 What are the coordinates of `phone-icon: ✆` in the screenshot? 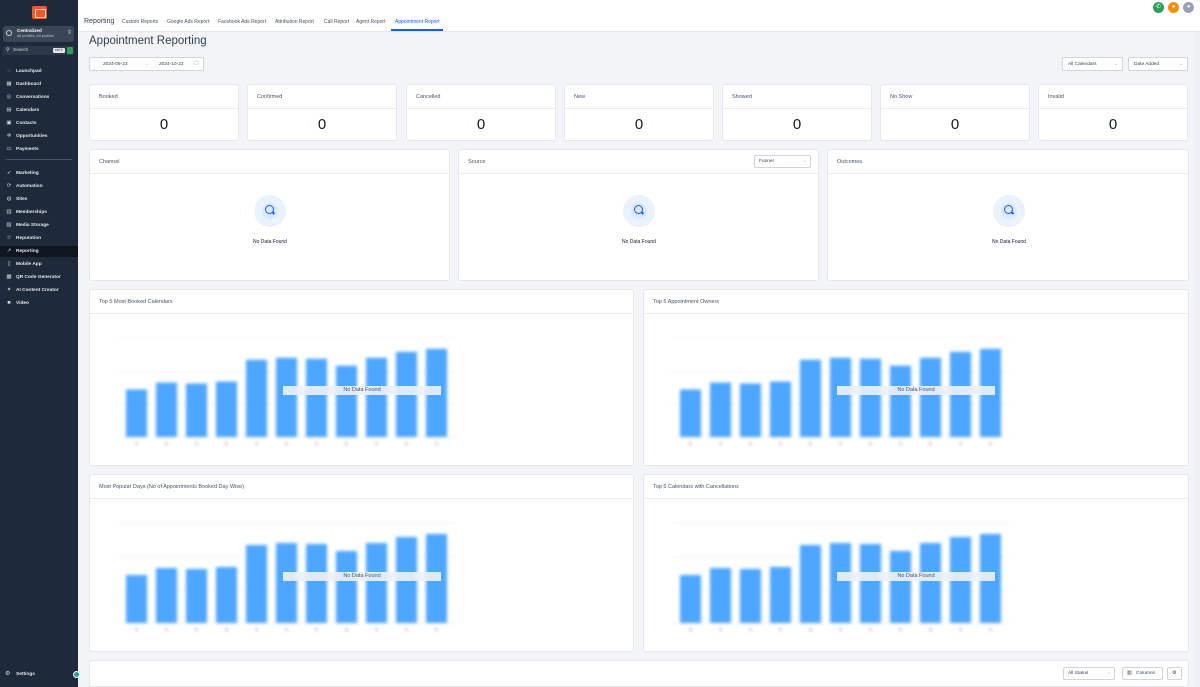 It's located at (1158, 7).